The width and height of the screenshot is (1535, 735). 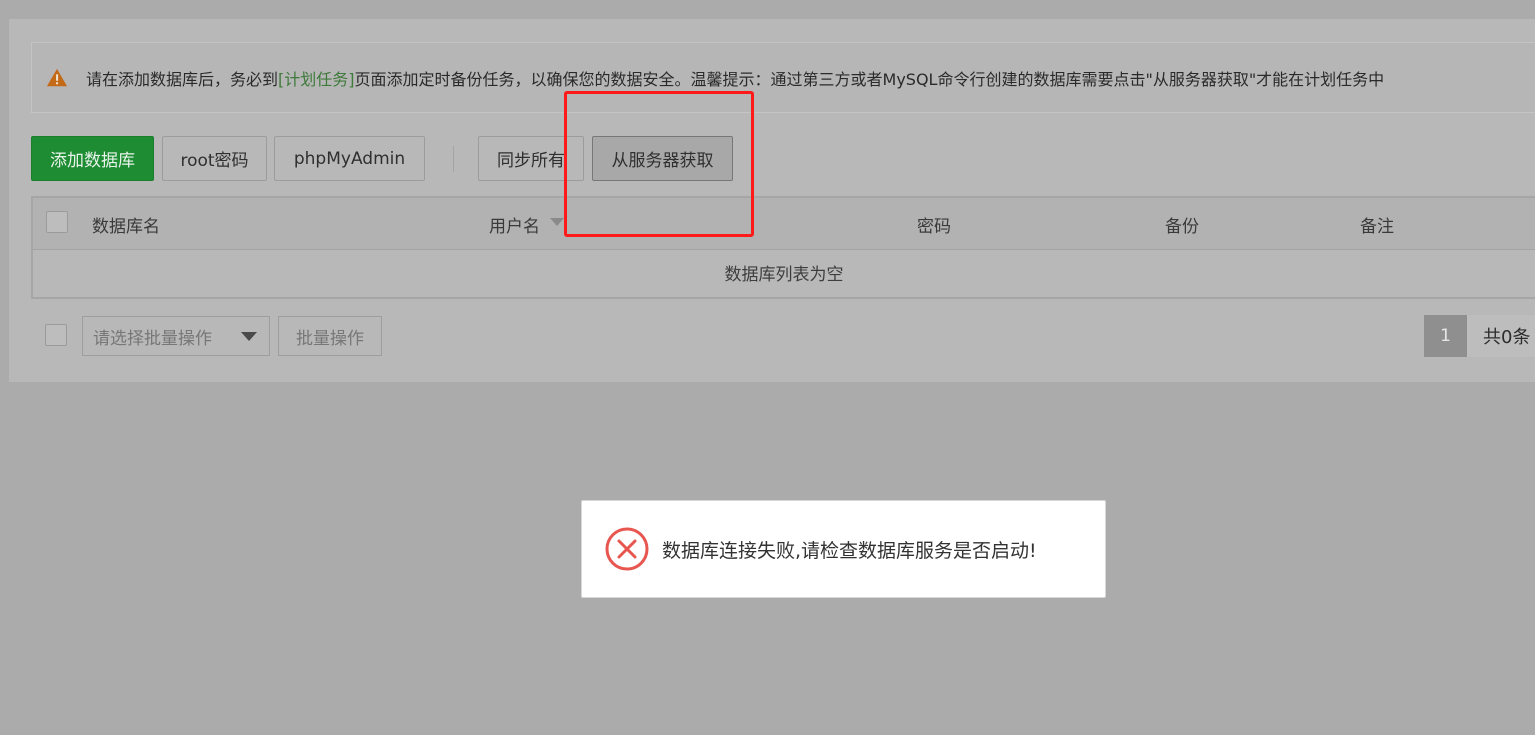 I want to click on root-password-button: root密码, so click(x=214, y=158).